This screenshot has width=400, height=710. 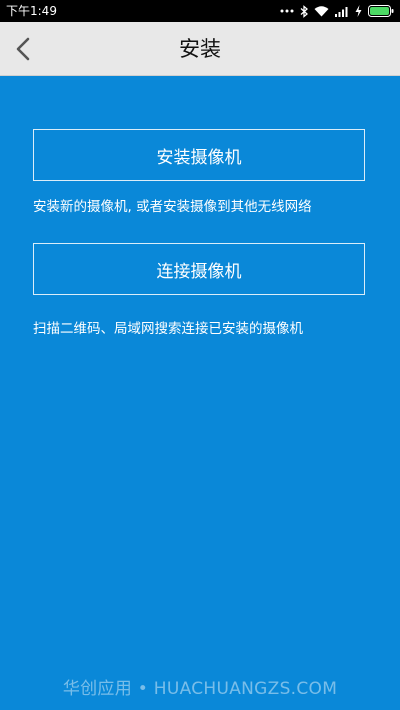 What do you see at coordinates (287, 11) in the screenshot?
I see `more-dots-icon` at bounding box center [287, 11].